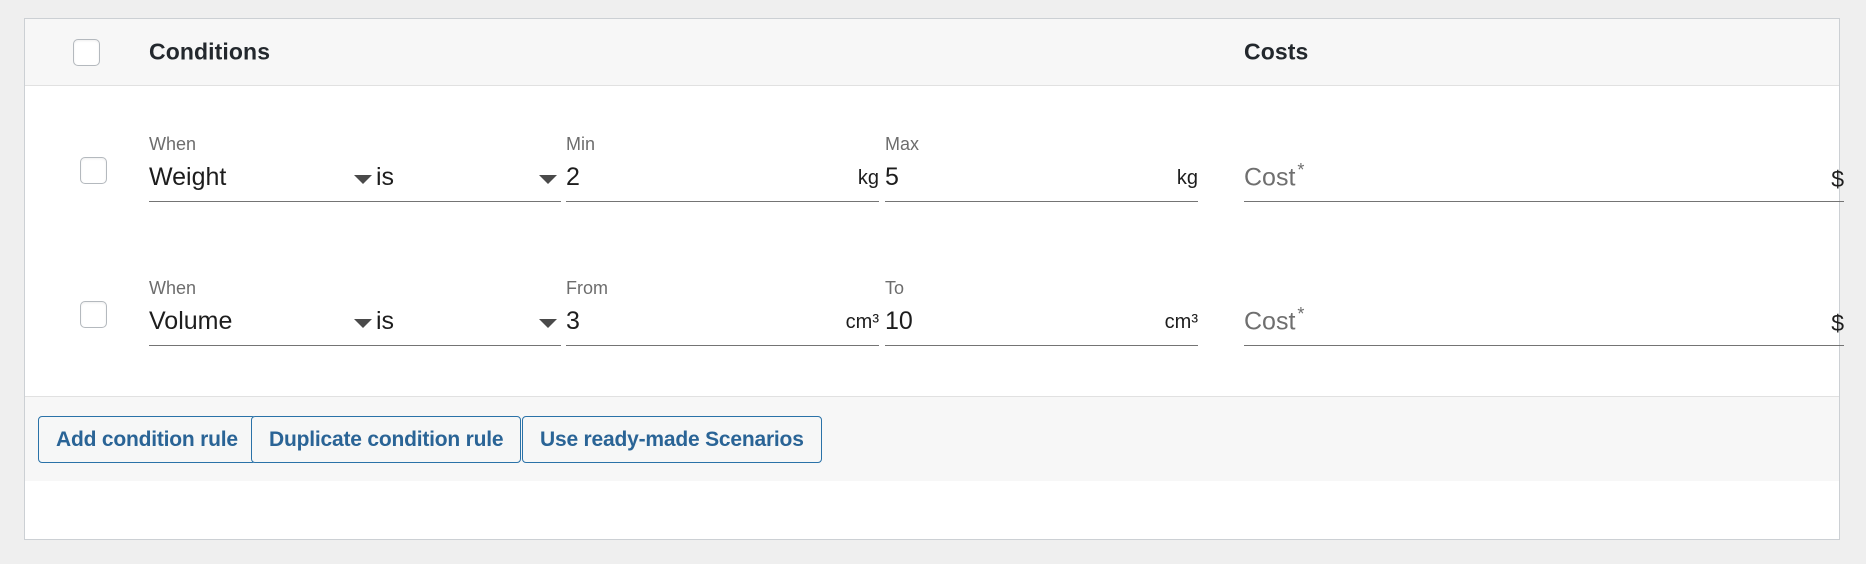 The height and width of the screenshot is (564, 1866). Describe the element at coordinates (573, 177) in the screenshot. I see `min-value: 2` at that location.